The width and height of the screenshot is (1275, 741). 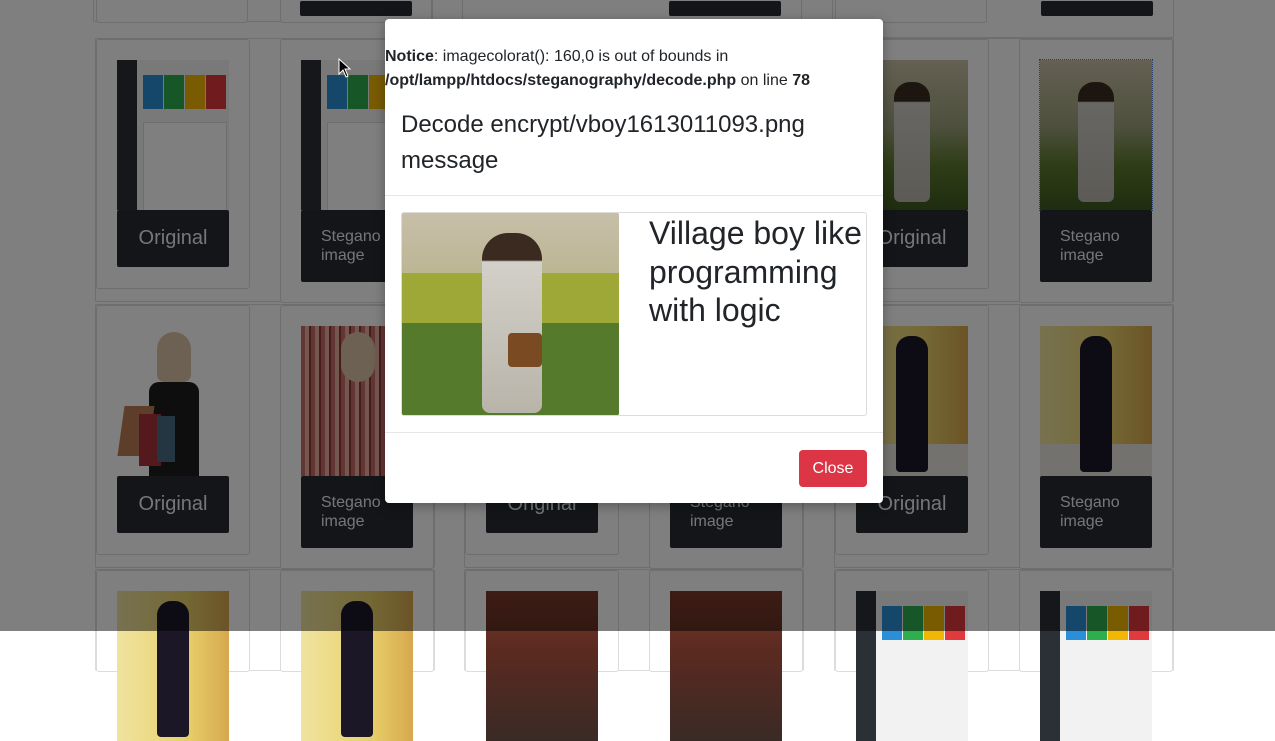 What do you see at coordinates (755, 271) in the screenshot?
I see `decoded-message: Village boy like programming with logic` at bounding box center [755, 271].